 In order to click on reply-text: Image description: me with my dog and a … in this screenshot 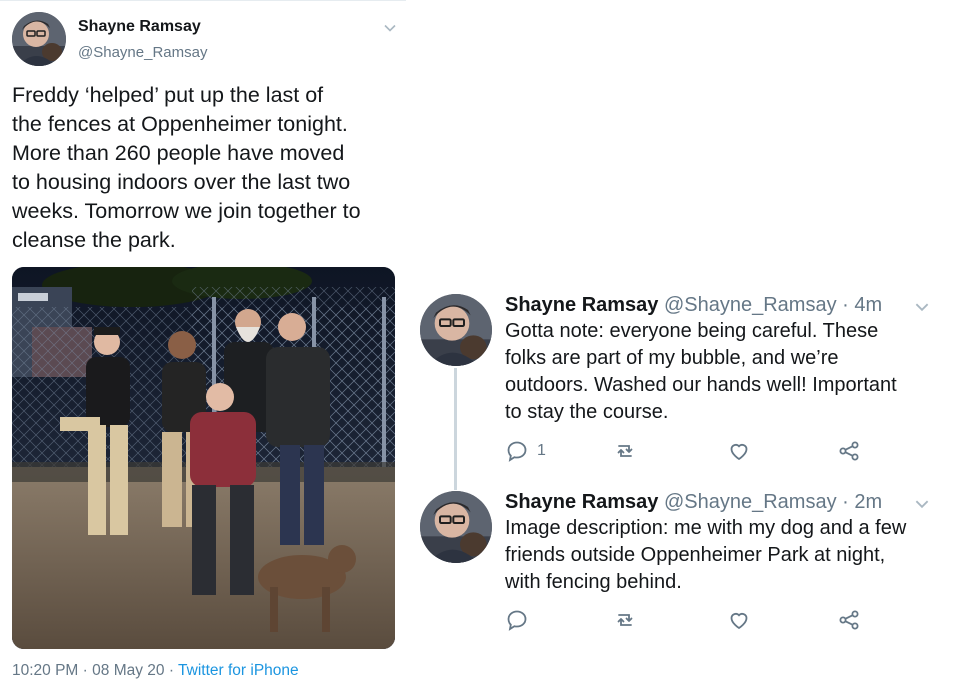, I will do `click(705, 555)`.